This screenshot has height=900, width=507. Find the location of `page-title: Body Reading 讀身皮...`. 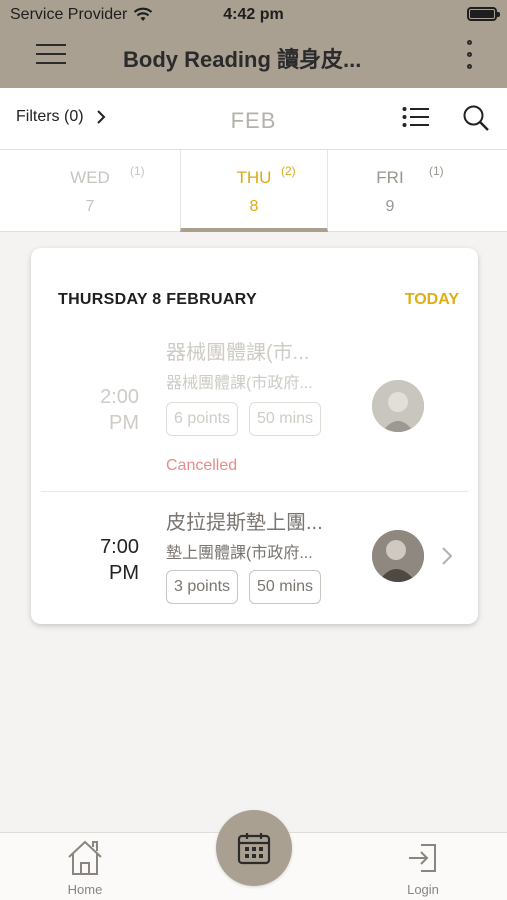

page-title: Body Reading 讀身皮... is located at coordinates (242, 59).